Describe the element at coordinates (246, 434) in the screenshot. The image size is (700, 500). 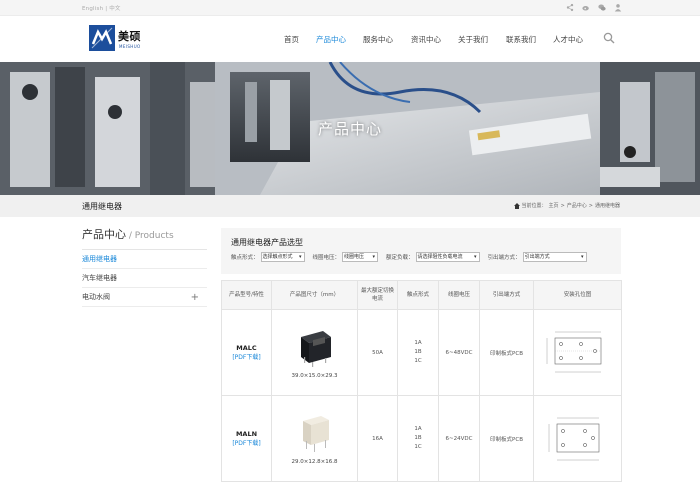
I see `model-name: MALN` at that location.